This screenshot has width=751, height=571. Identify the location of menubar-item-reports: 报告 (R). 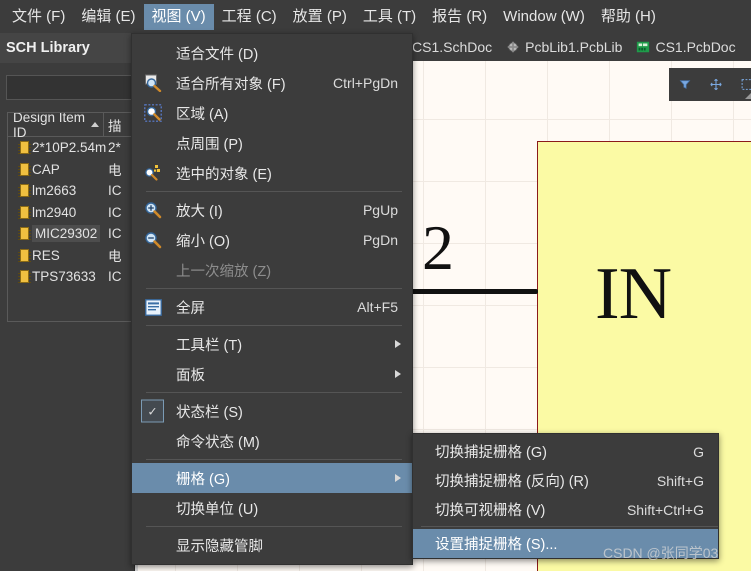
(459, 17).